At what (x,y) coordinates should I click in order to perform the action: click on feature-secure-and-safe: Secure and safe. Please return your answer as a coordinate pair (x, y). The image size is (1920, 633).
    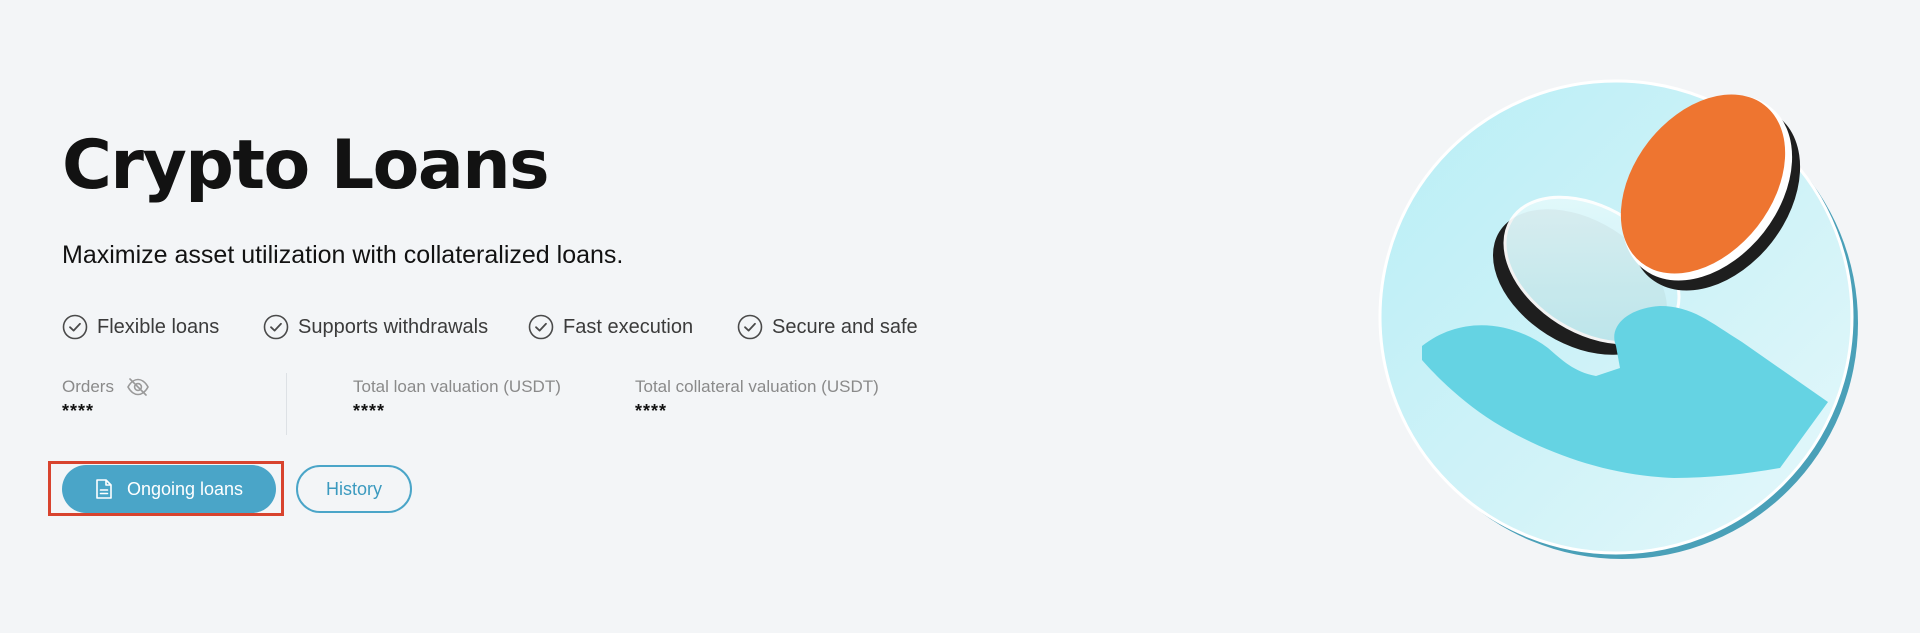
    Looking at the image, I should click on (827, 327).